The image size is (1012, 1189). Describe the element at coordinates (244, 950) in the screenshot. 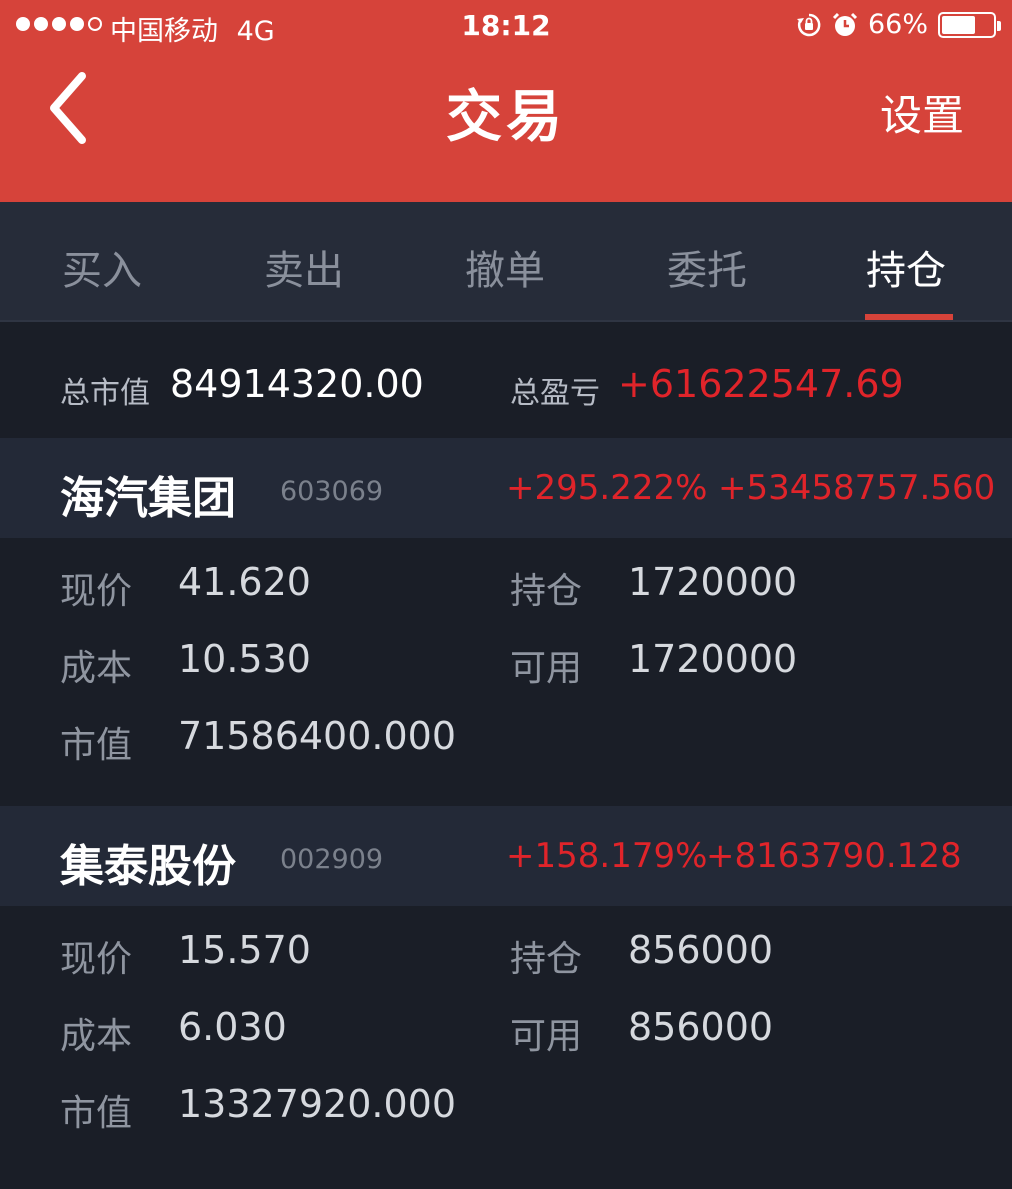

I see `current-price: 15.570` at that location.